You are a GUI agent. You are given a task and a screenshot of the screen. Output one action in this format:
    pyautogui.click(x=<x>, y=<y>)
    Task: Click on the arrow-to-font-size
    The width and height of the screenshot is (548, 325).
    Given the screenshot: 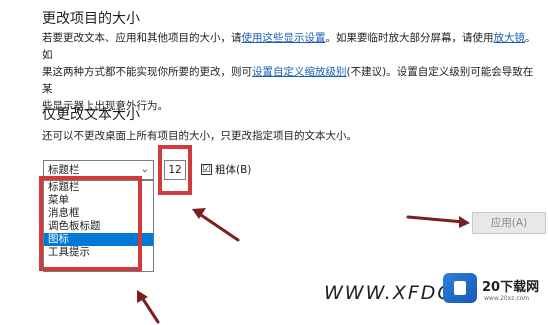 What is the action you would take?
    pyautogui.click(x=216, y=225)
    